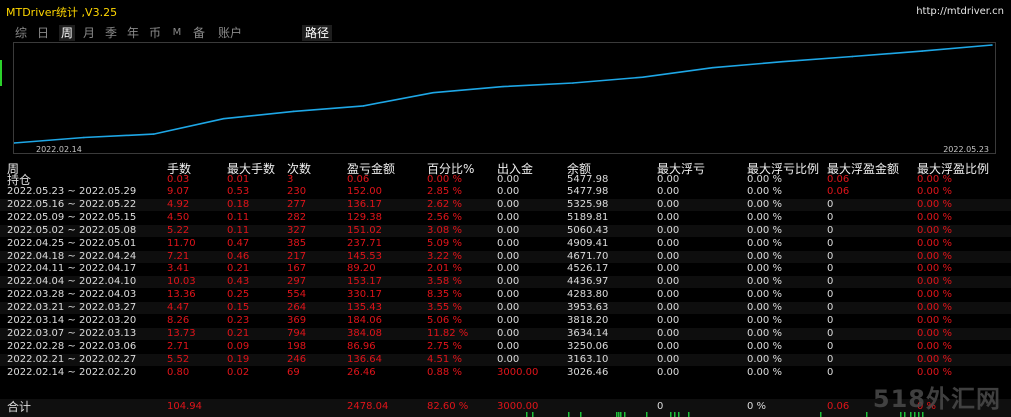 The image size is (1011, 417). I want to click on table-cell: 282, so click(297, 217).